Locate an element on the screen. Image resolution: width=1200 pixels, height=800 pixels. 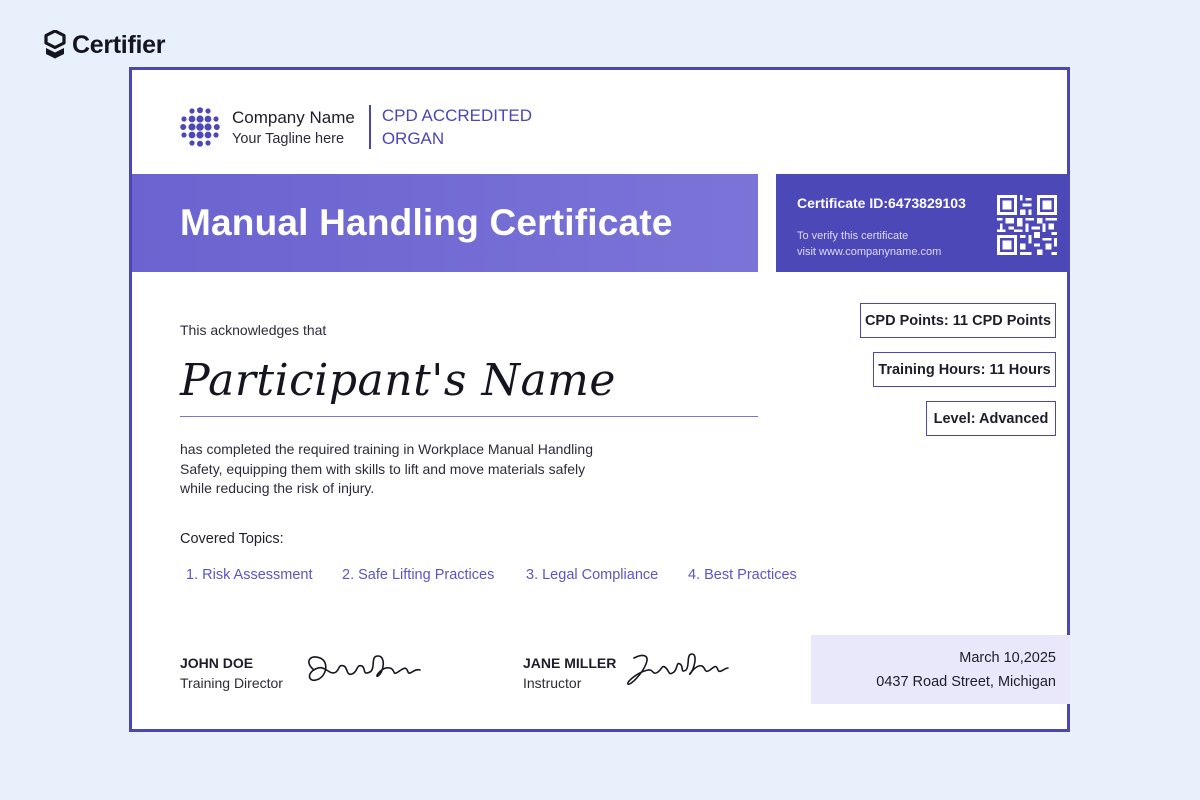
brand-name: Certifier is located at coordinates (119, 44).